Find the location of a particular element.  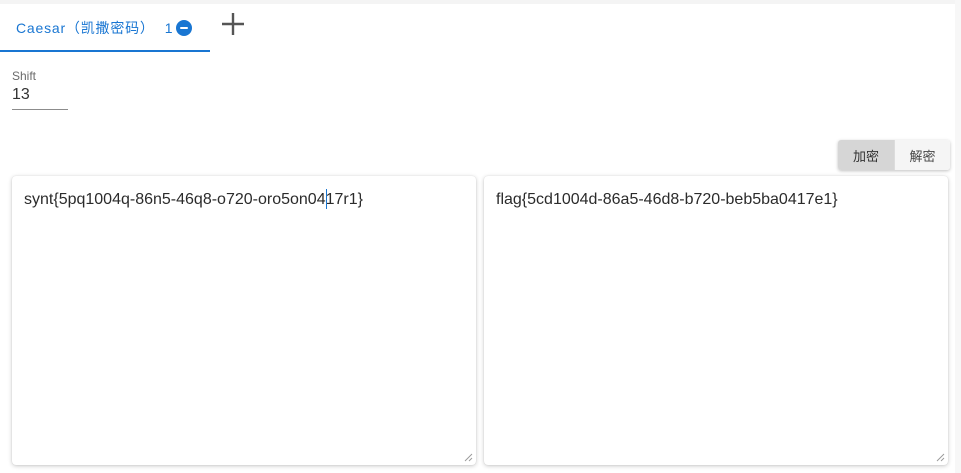

right-divider is located at coordinates (958, 236).